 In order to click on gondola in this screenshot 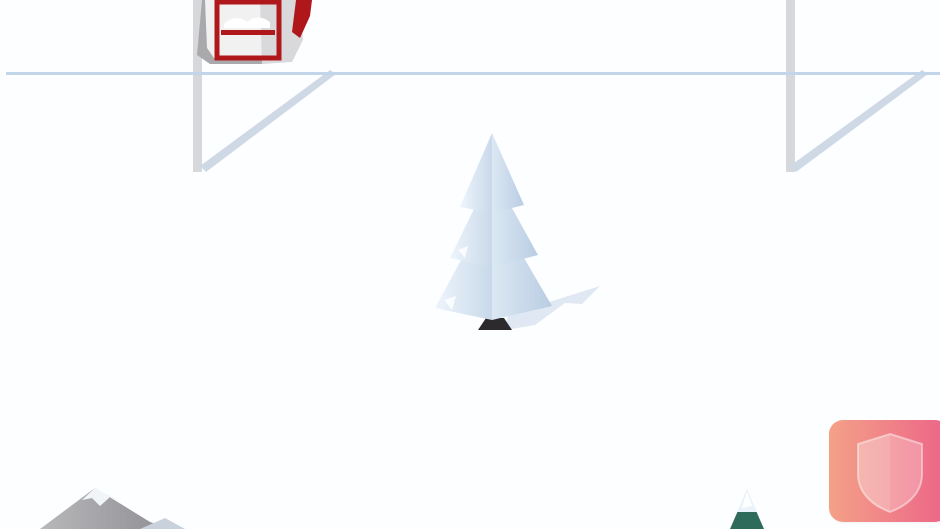, I will do `click(254, 32)`.